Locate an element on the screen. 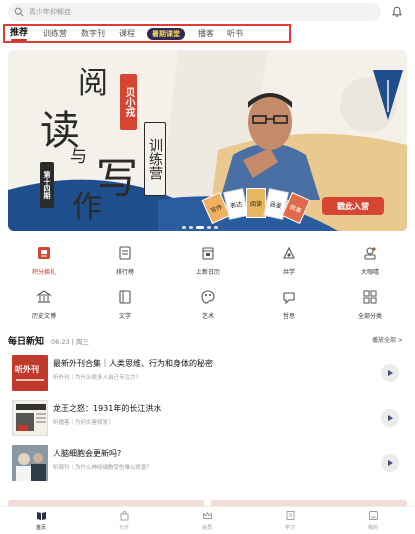 The width and height of the screenshot is (415, 534). category-history-museum: 历史文博 is located at coordinates (44, 306).